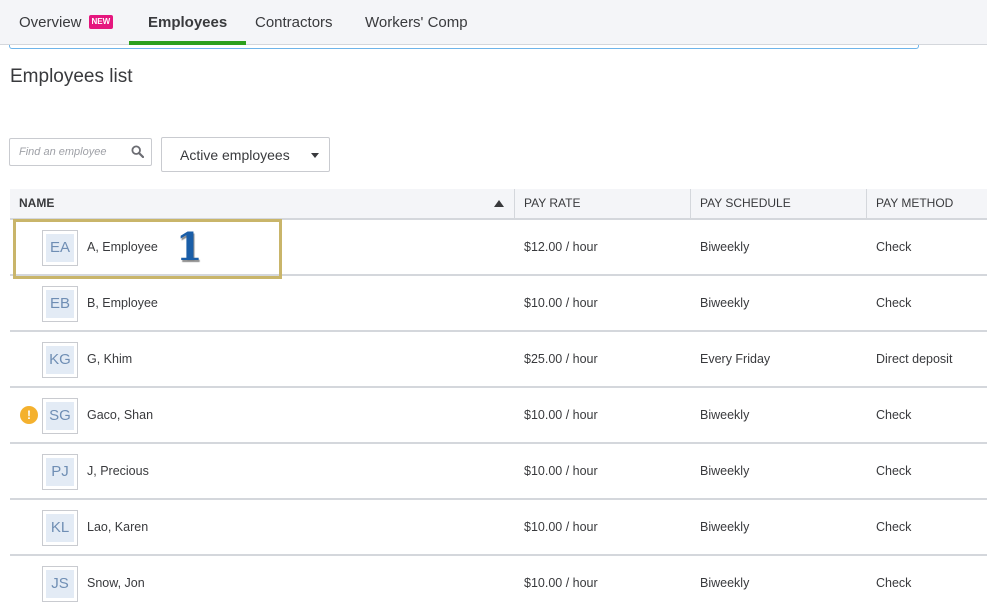  I want to click on sort-ascending-icon, so click(499, 203).